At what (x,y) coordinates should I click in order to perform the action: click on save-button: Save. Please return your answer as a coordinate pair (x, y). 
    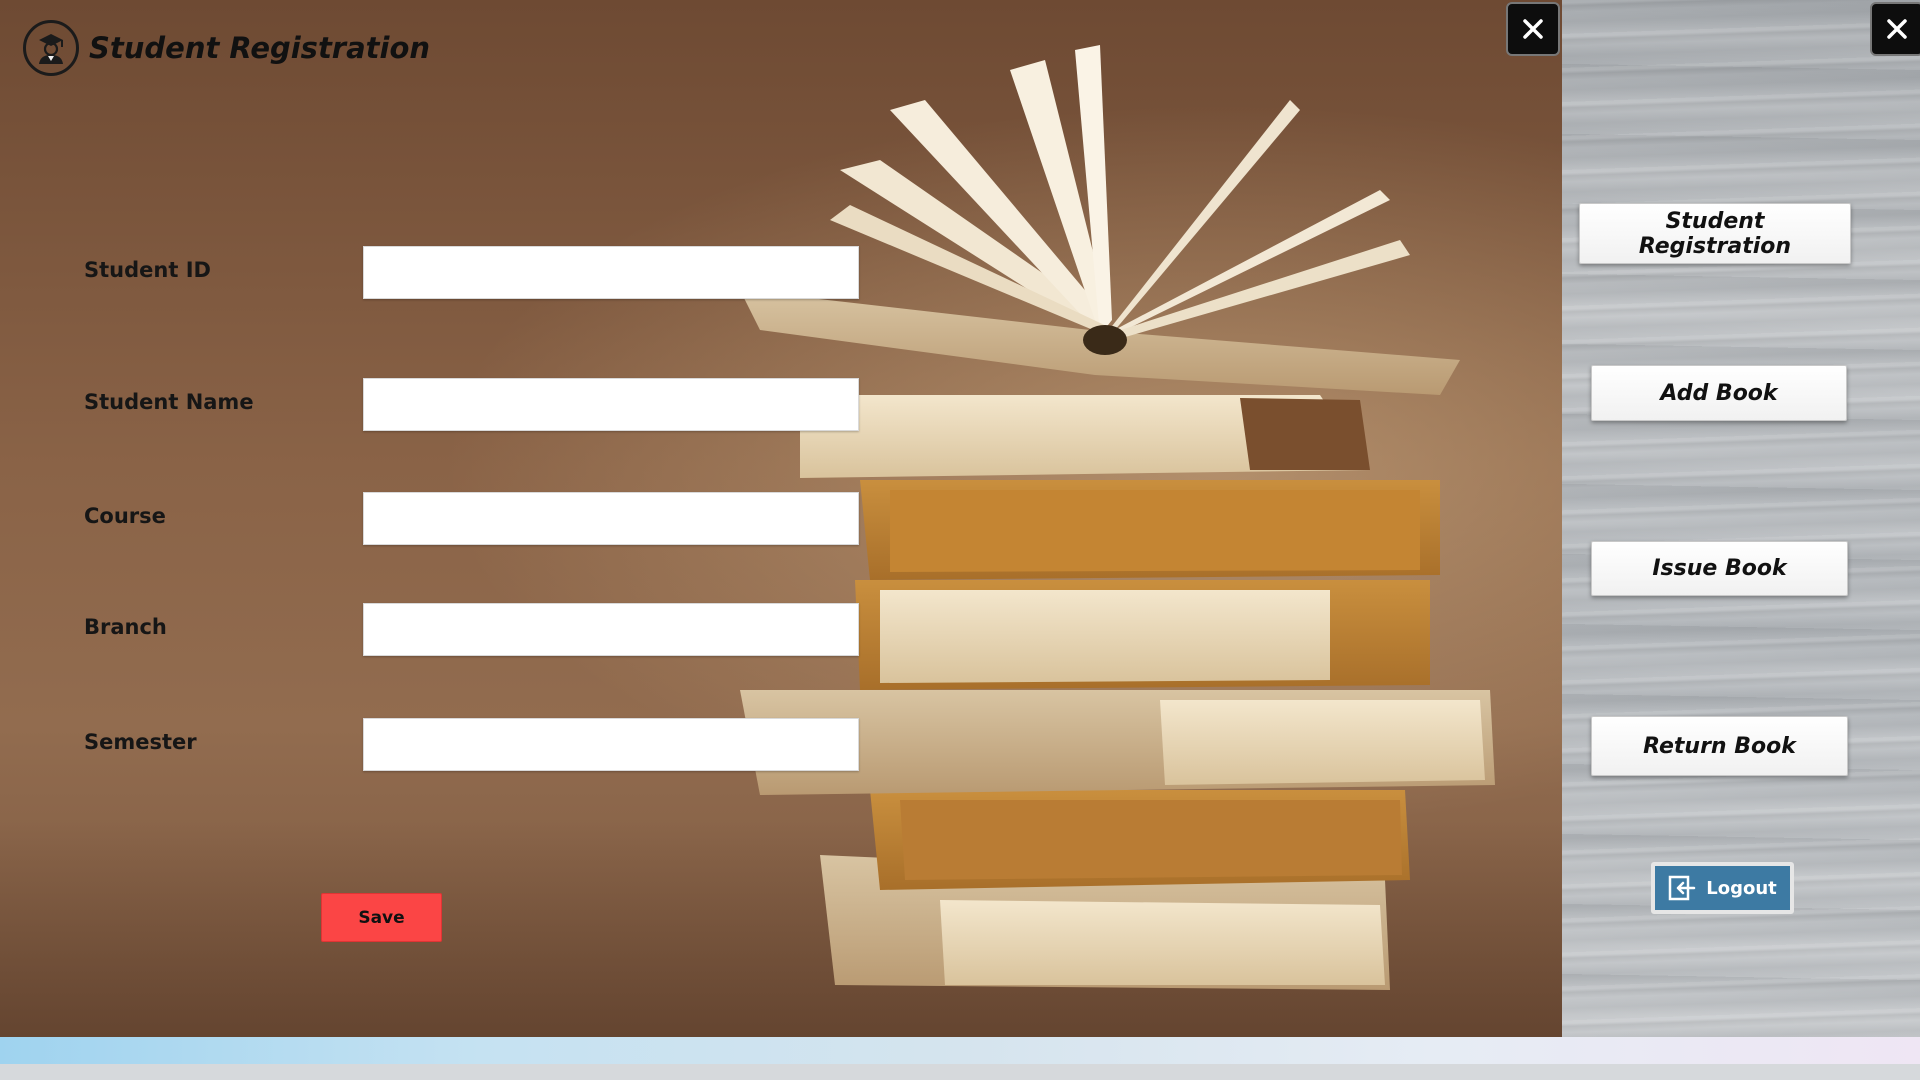
    Looking at the image, I should click on (381, 917).